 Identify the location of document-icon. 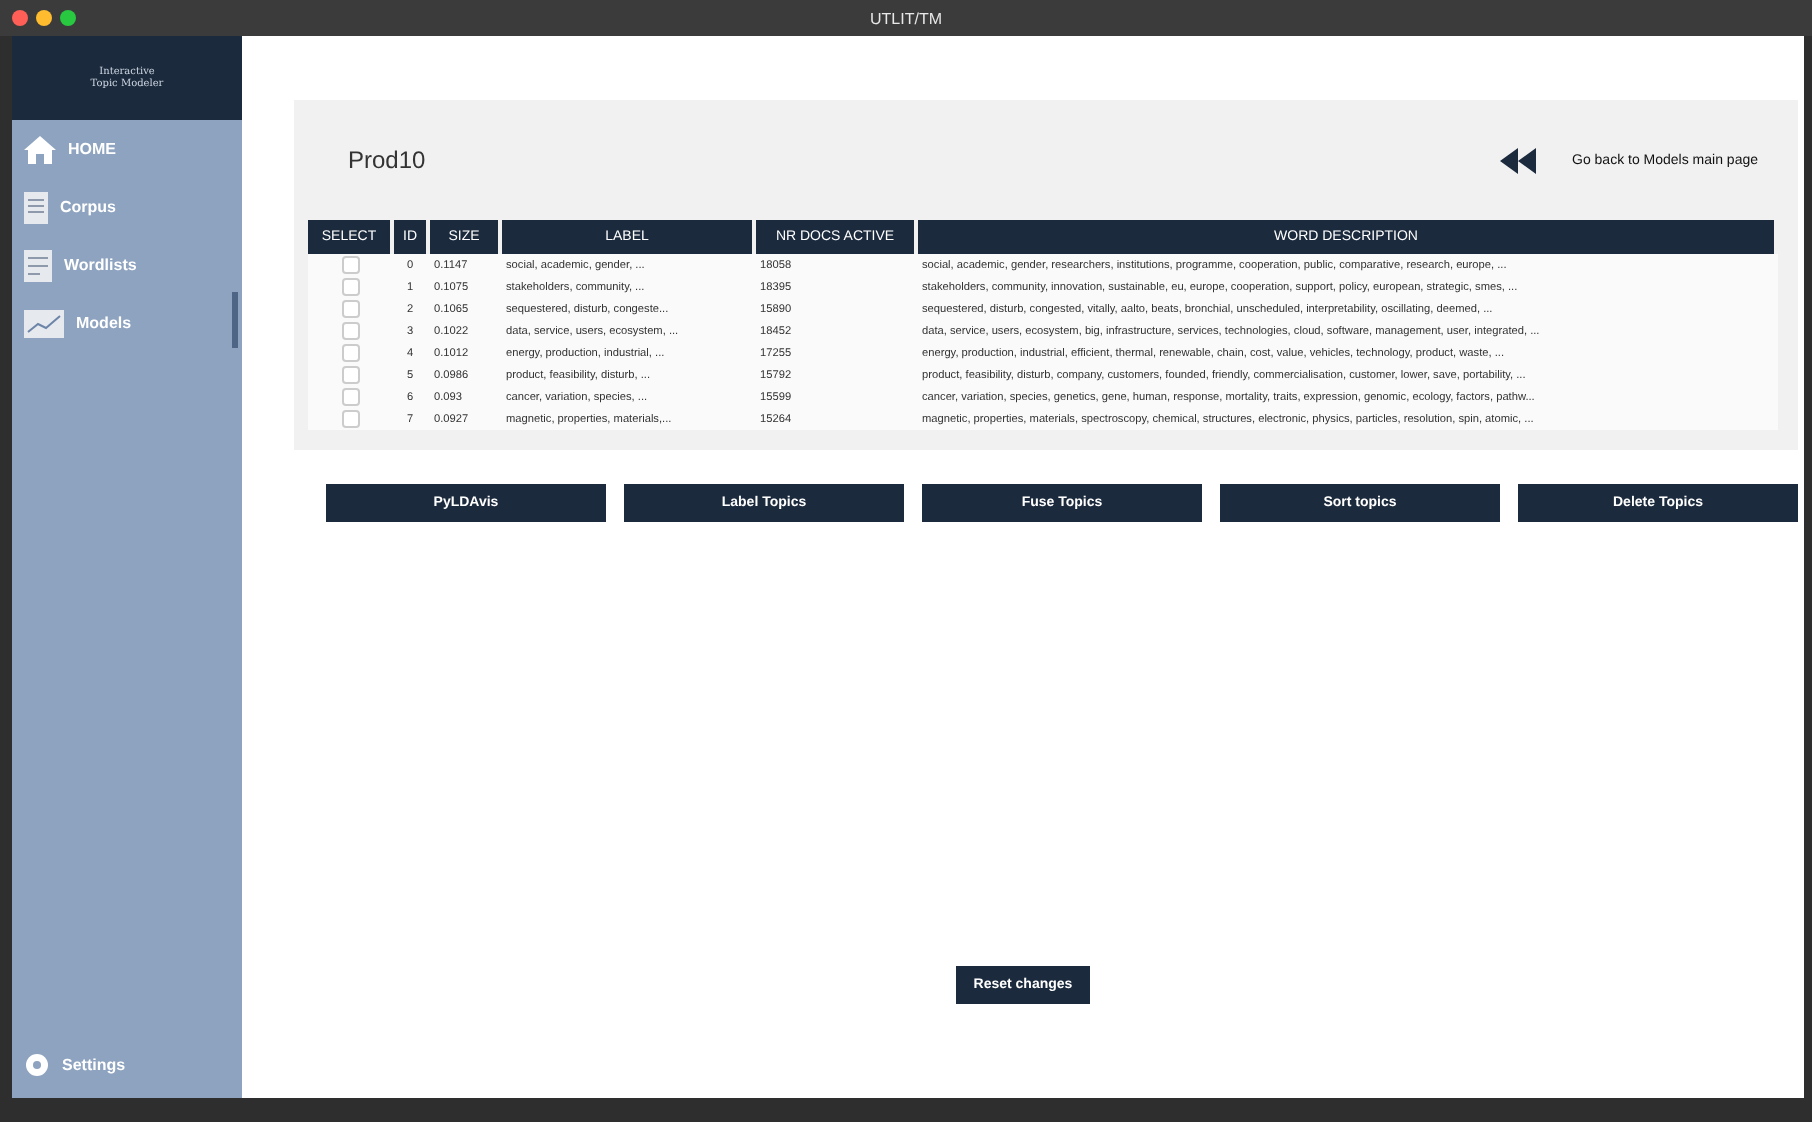
(36, 207).